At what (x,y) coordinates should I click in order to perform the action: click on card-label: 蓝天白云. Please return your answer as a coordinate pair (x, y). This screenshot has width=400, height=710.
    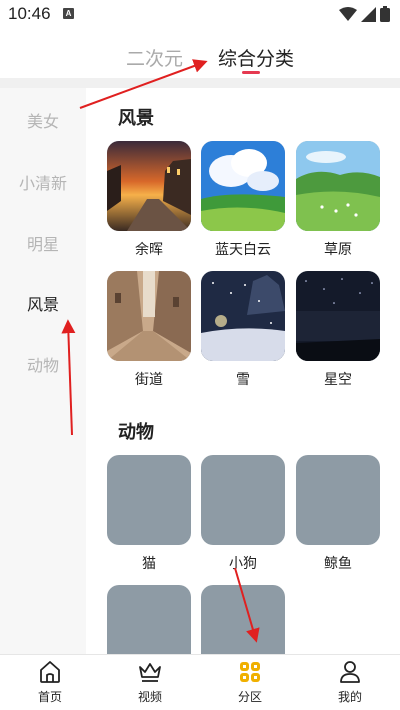
    Looking at the image, I should click on (243, 250).